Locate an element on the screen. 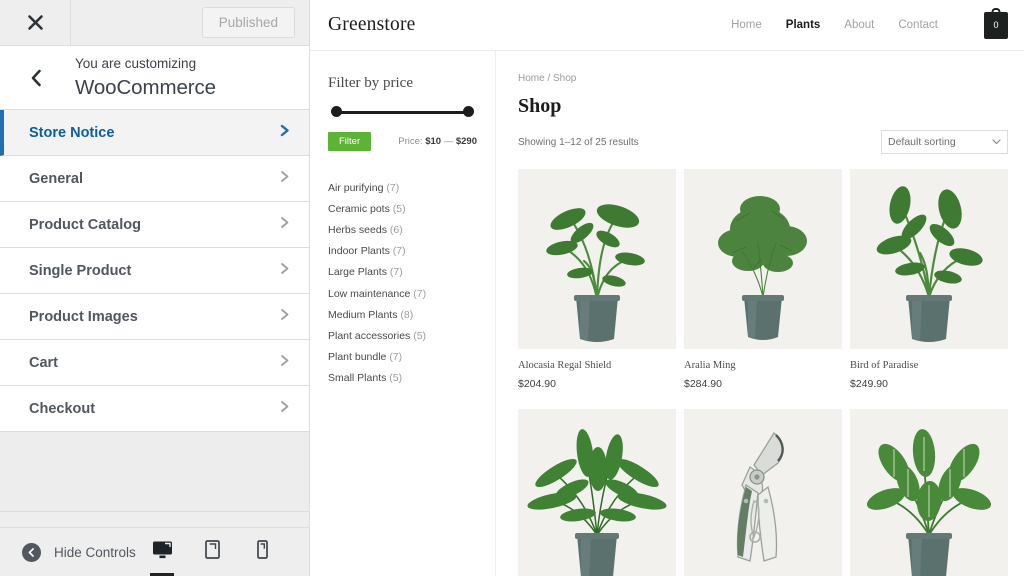 This screenshot has width=1024, height=576. page-title: Shop is located at coordinates (540, 106).